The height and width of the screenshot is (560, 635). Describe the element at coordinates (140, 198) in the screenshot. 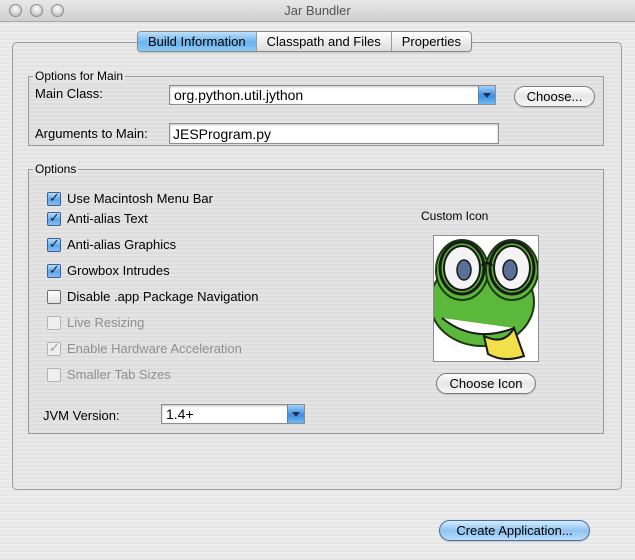

I see `checkbox-label: Use Macintosh Menu Bar` at that location.